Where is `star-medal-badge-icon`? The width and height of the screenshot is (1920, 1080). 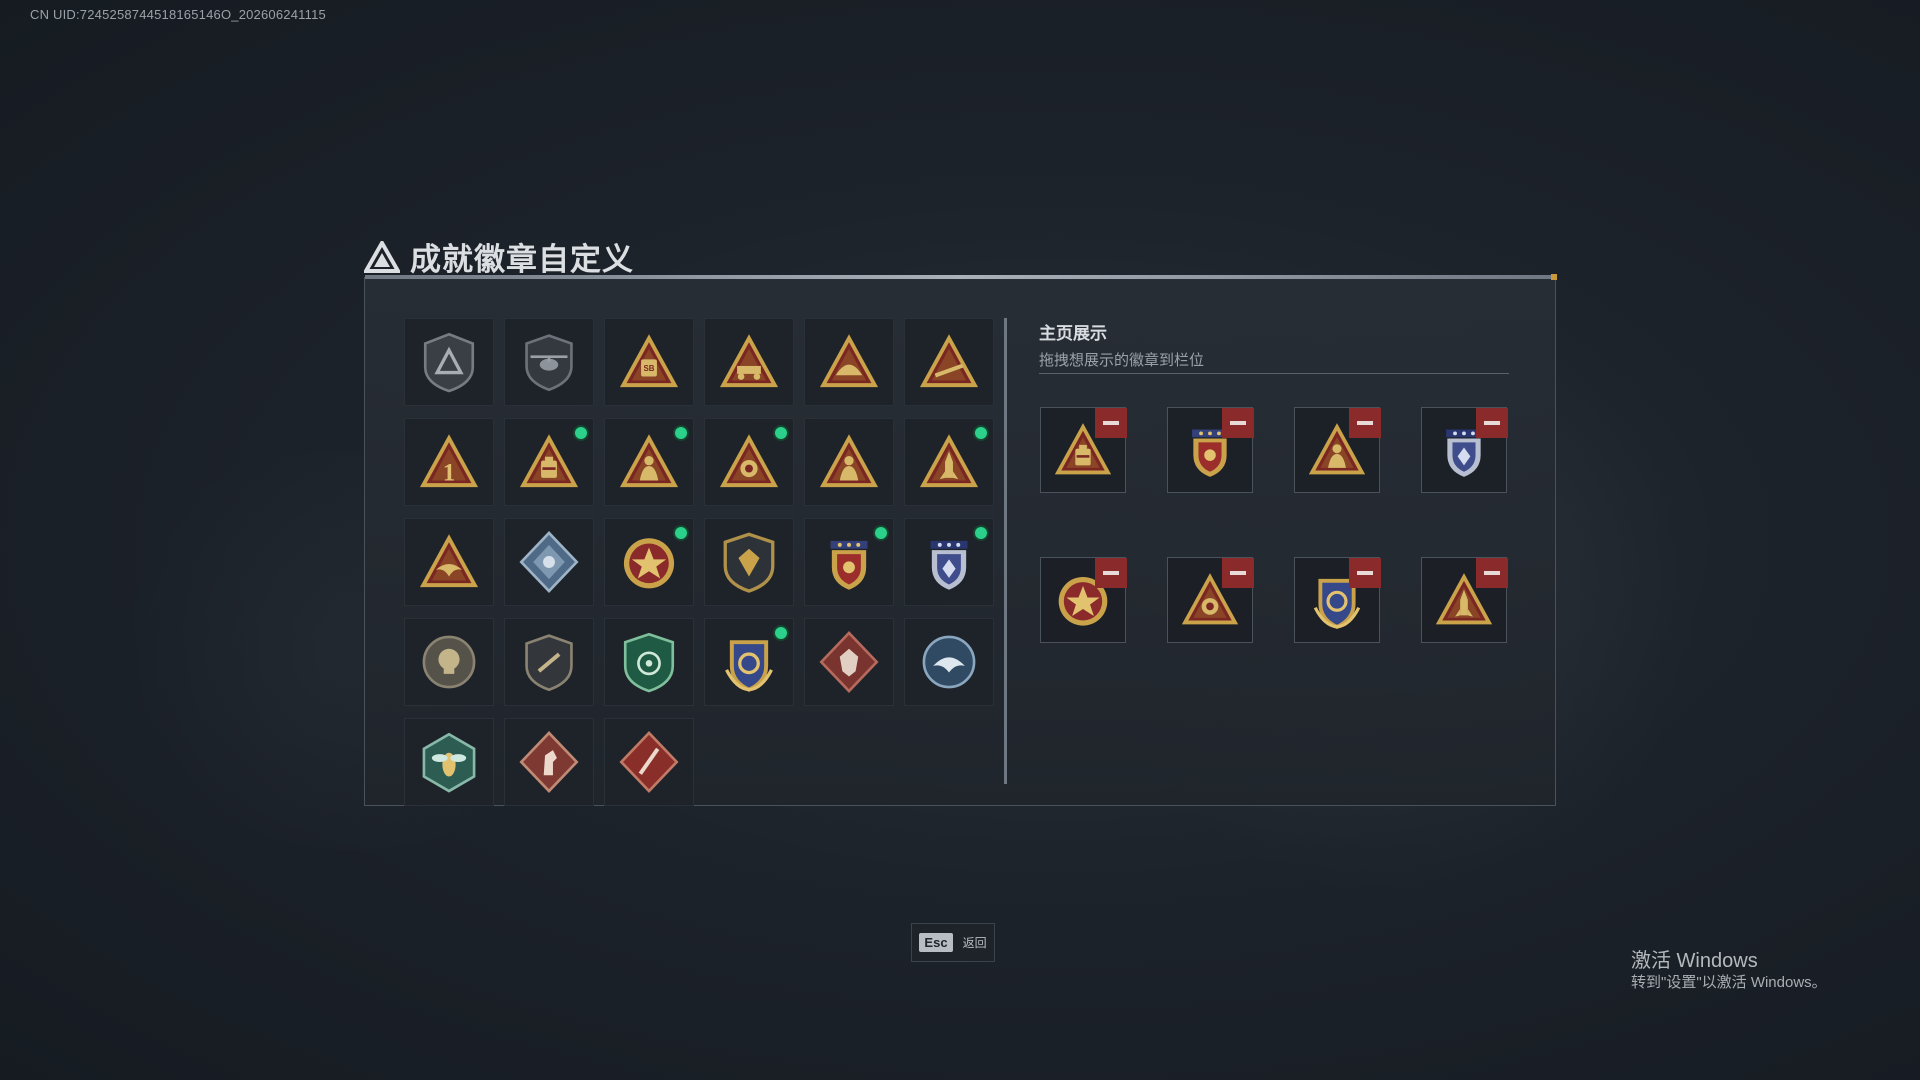 star-medal-badge-icon is located at coordinates (649, 563).